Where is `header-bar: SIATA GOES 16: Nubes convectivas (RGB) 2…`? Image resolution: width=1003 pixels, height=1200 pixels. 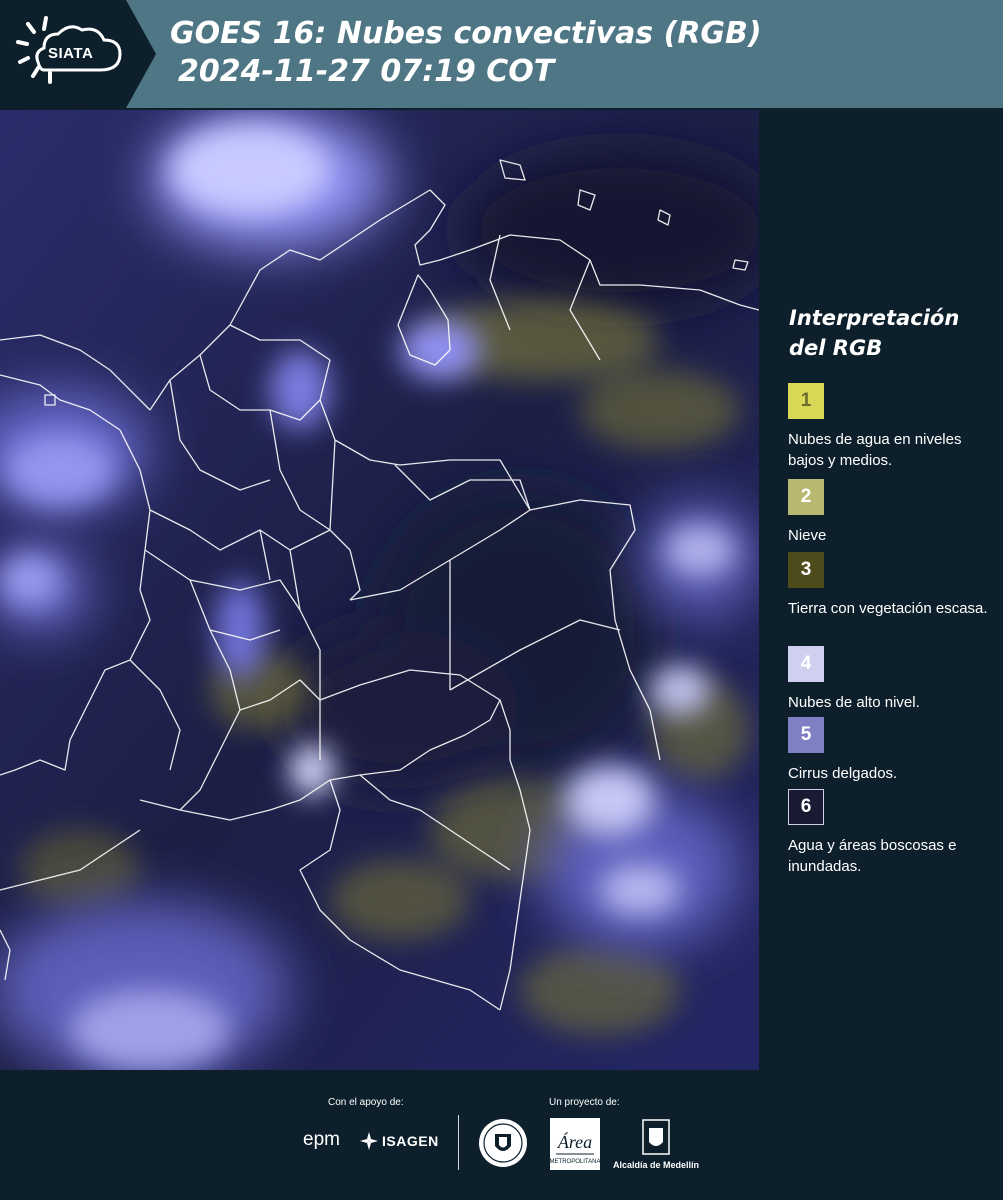
header-bar: SIATA GOES 16: Nubes convectivas (RGB) 2… is located at coordinates (501, 54).